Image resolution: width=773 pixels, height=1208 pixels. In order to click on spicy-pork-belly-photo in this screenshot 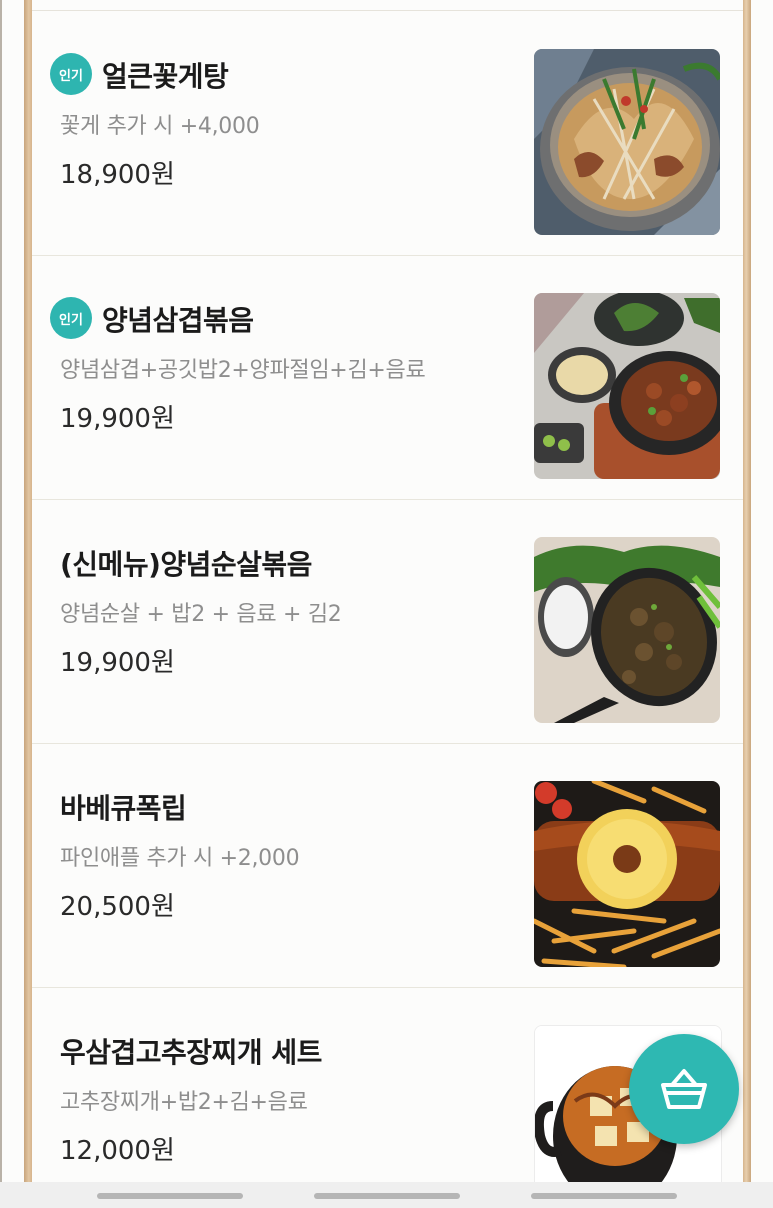, I will do `click(627, 386)`.